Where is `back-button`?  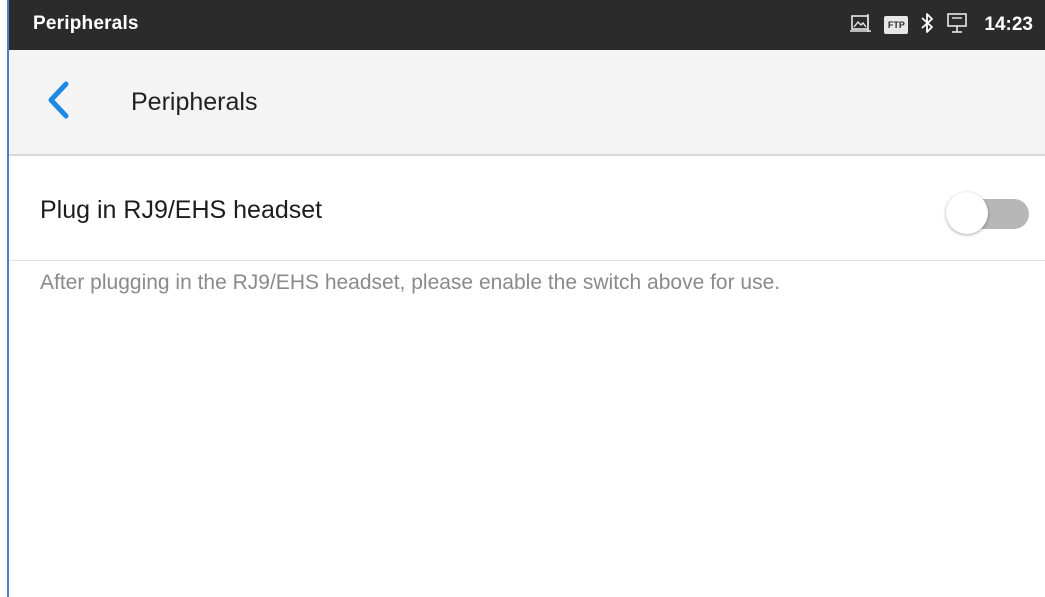
back-button is located at coordinates (59, 102).